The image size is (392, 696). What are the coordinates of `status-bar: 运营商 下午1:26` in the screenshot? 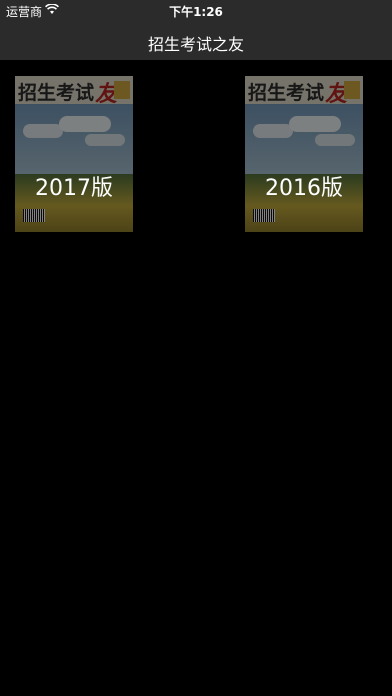 It's located at (196, 10).